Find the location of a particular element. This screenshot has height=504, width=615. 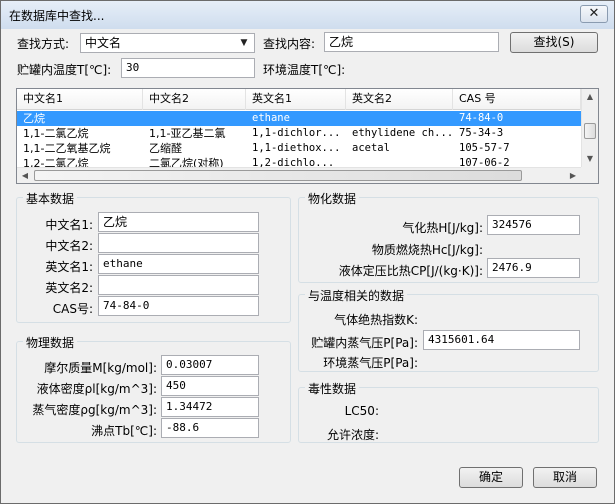

basic-cn1-label: 中文名1: is located at coordinates (69, 225).